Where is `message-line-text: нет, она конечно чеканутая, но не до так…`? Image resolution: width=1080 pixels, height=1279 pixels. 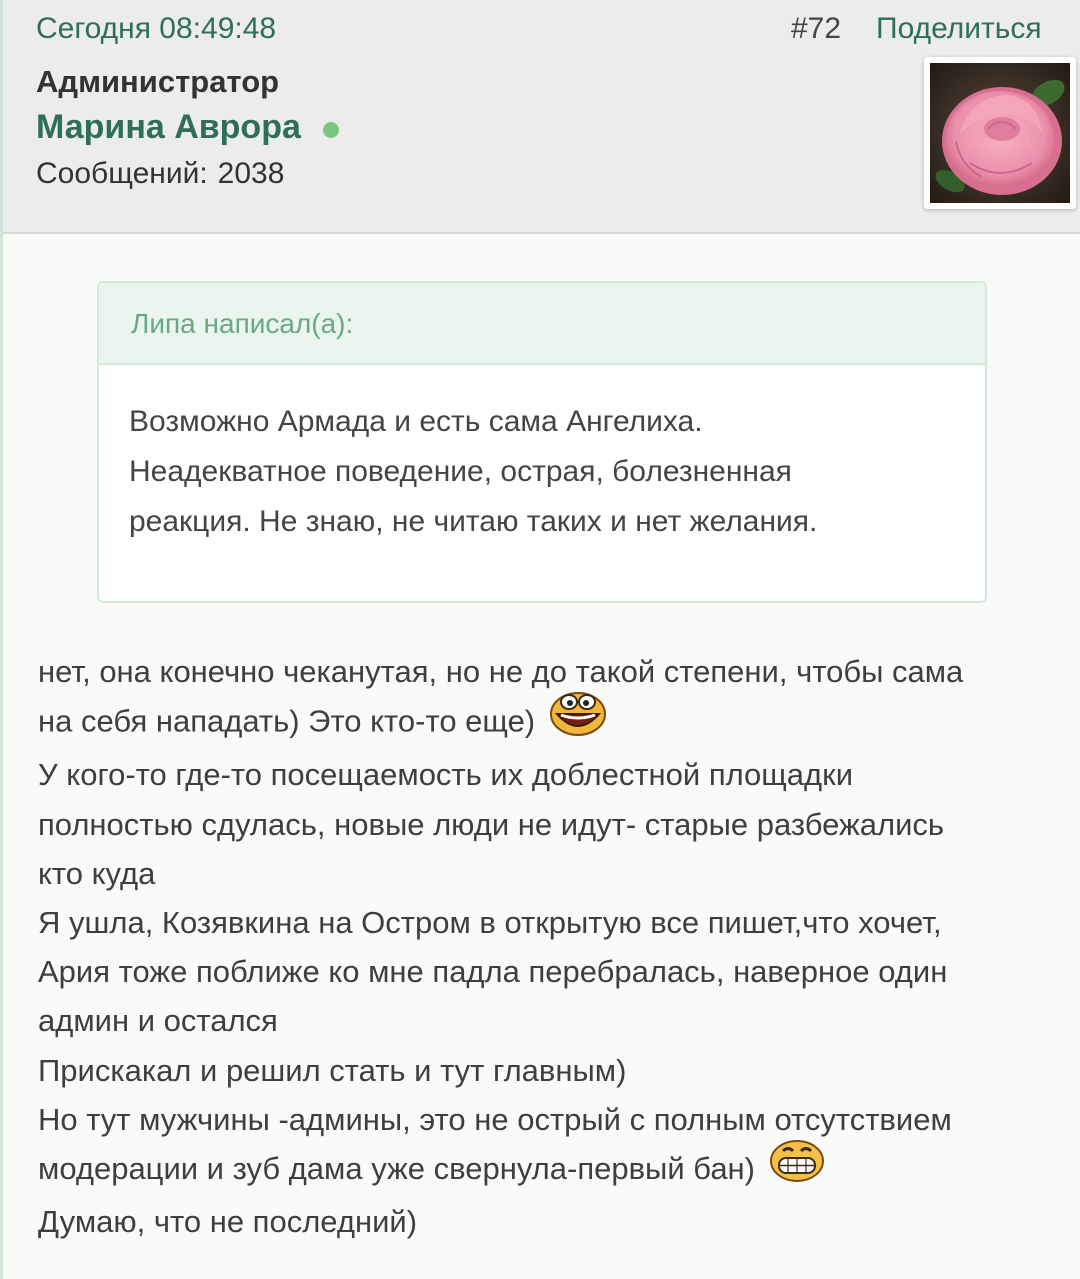 message-line-text: нет, она конечно чеканутая, но не до так… is located at coordinates (501, 671).